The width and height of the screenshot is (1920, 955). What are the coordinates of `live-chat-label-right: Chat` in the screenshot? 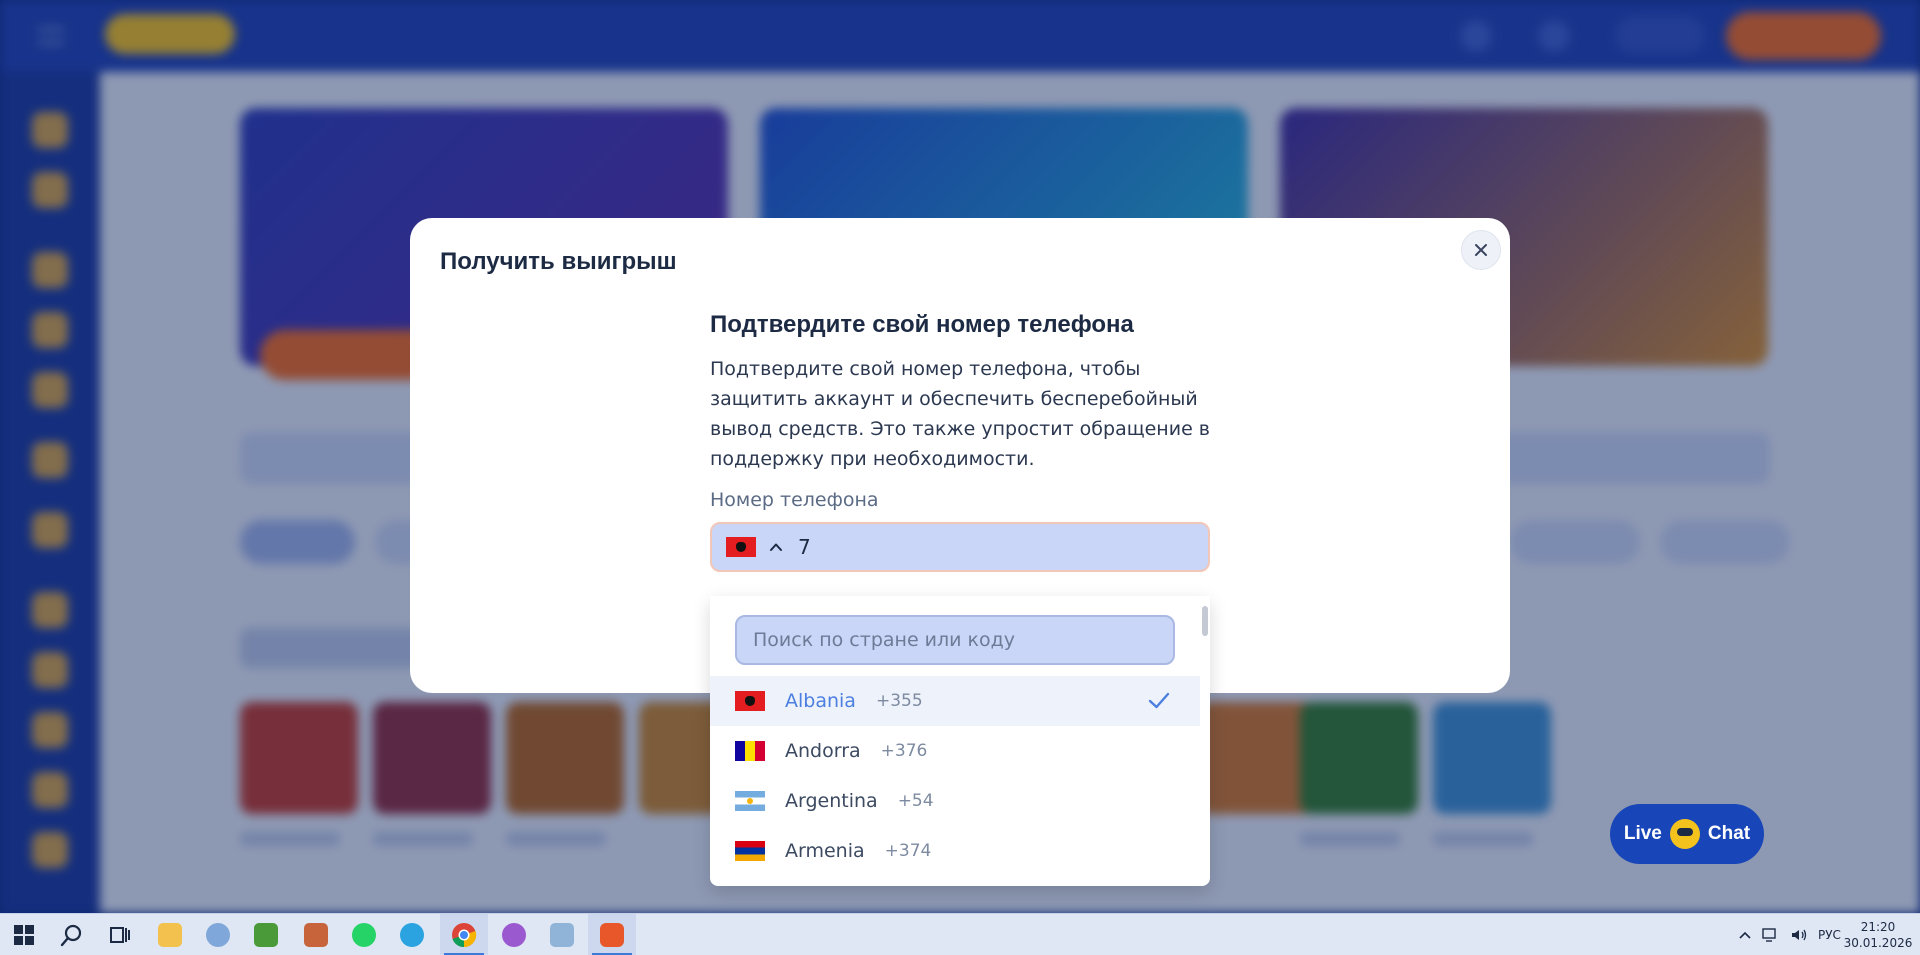 It's located at (1729, 833).